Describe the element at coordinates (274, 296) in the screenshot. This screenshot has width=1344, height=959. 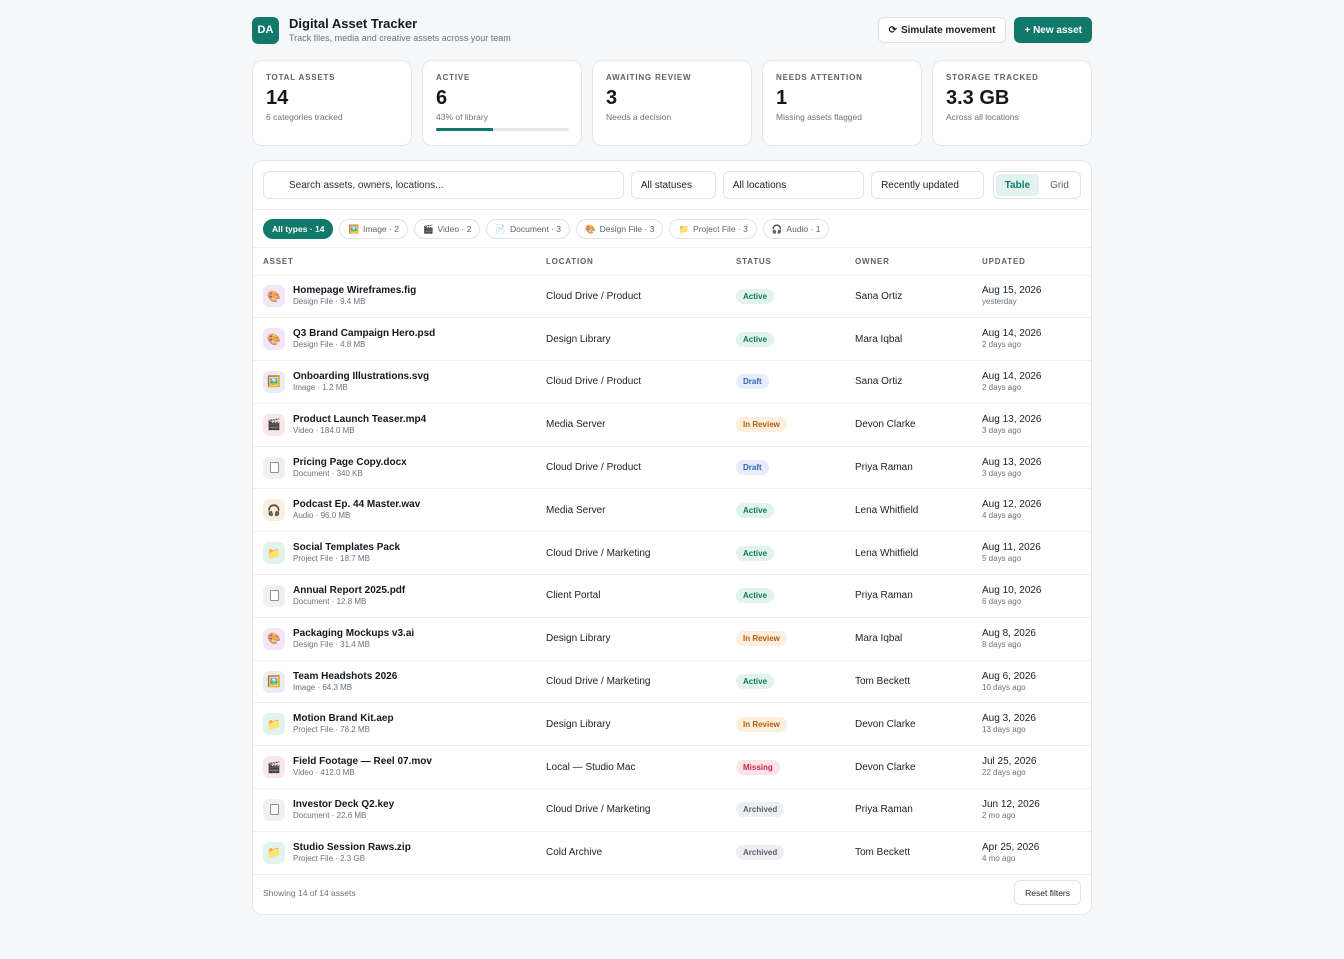
I see `asset-thumb: 🎨` at that location.